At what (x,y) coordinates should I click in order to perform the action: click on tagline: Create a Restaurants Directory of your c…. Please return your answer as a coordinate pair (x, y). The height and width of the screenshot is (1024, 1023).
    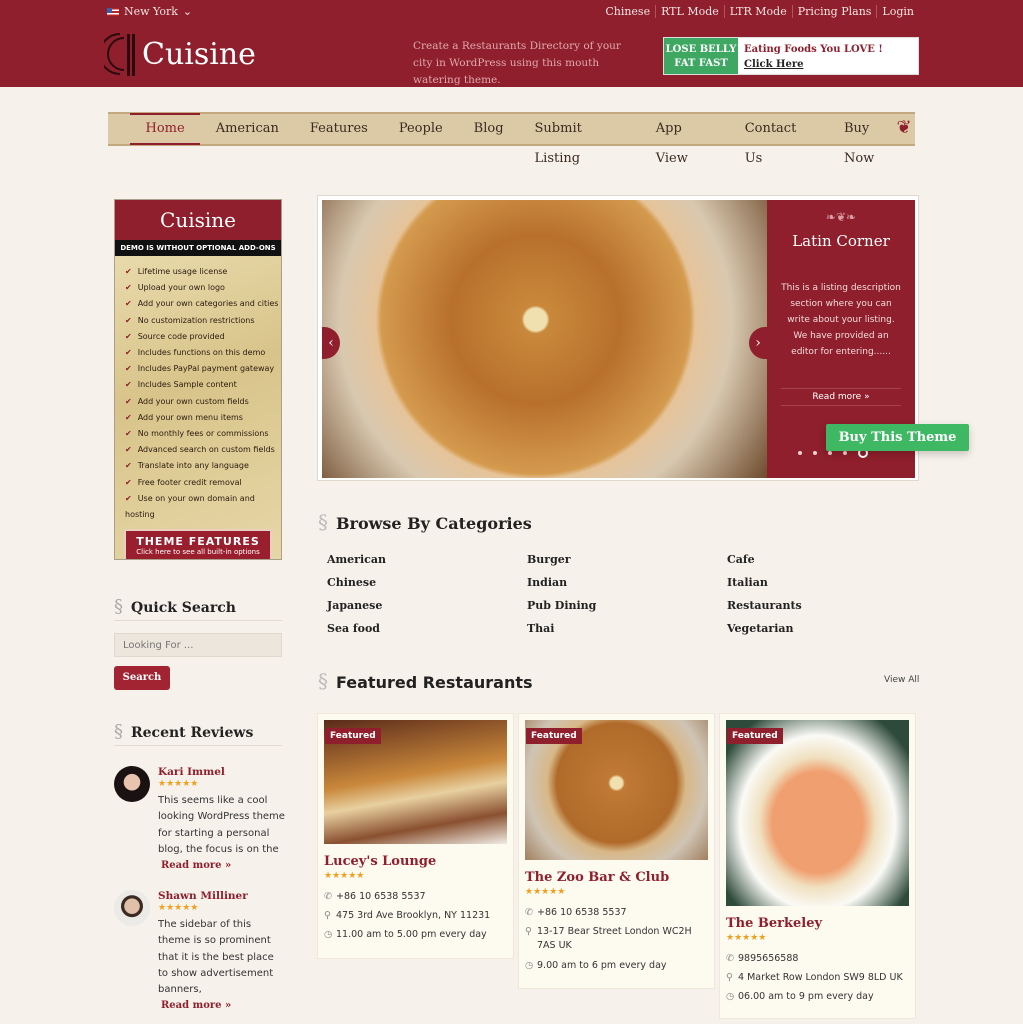
    Looking at the image, I should click on (517, 63).